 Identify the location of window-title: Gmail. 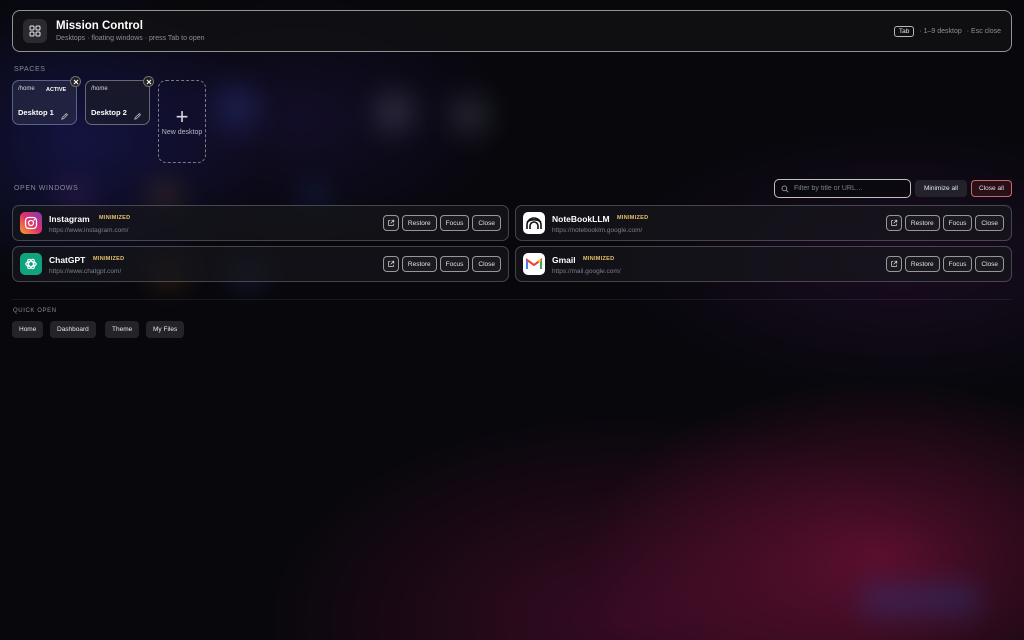
(564, 260).